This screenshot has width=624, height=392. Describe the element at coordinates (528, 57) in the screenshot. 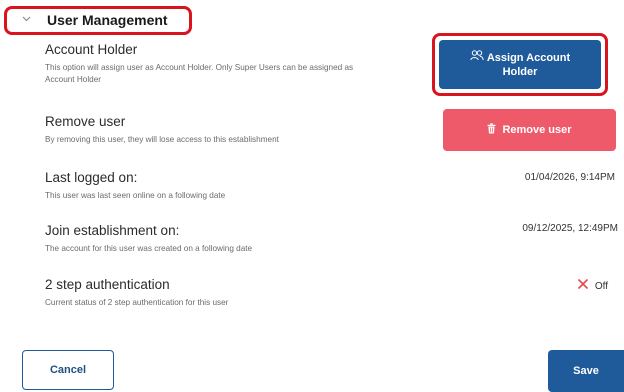

I see `assign-button-label-line1: Assign Account` at that location.